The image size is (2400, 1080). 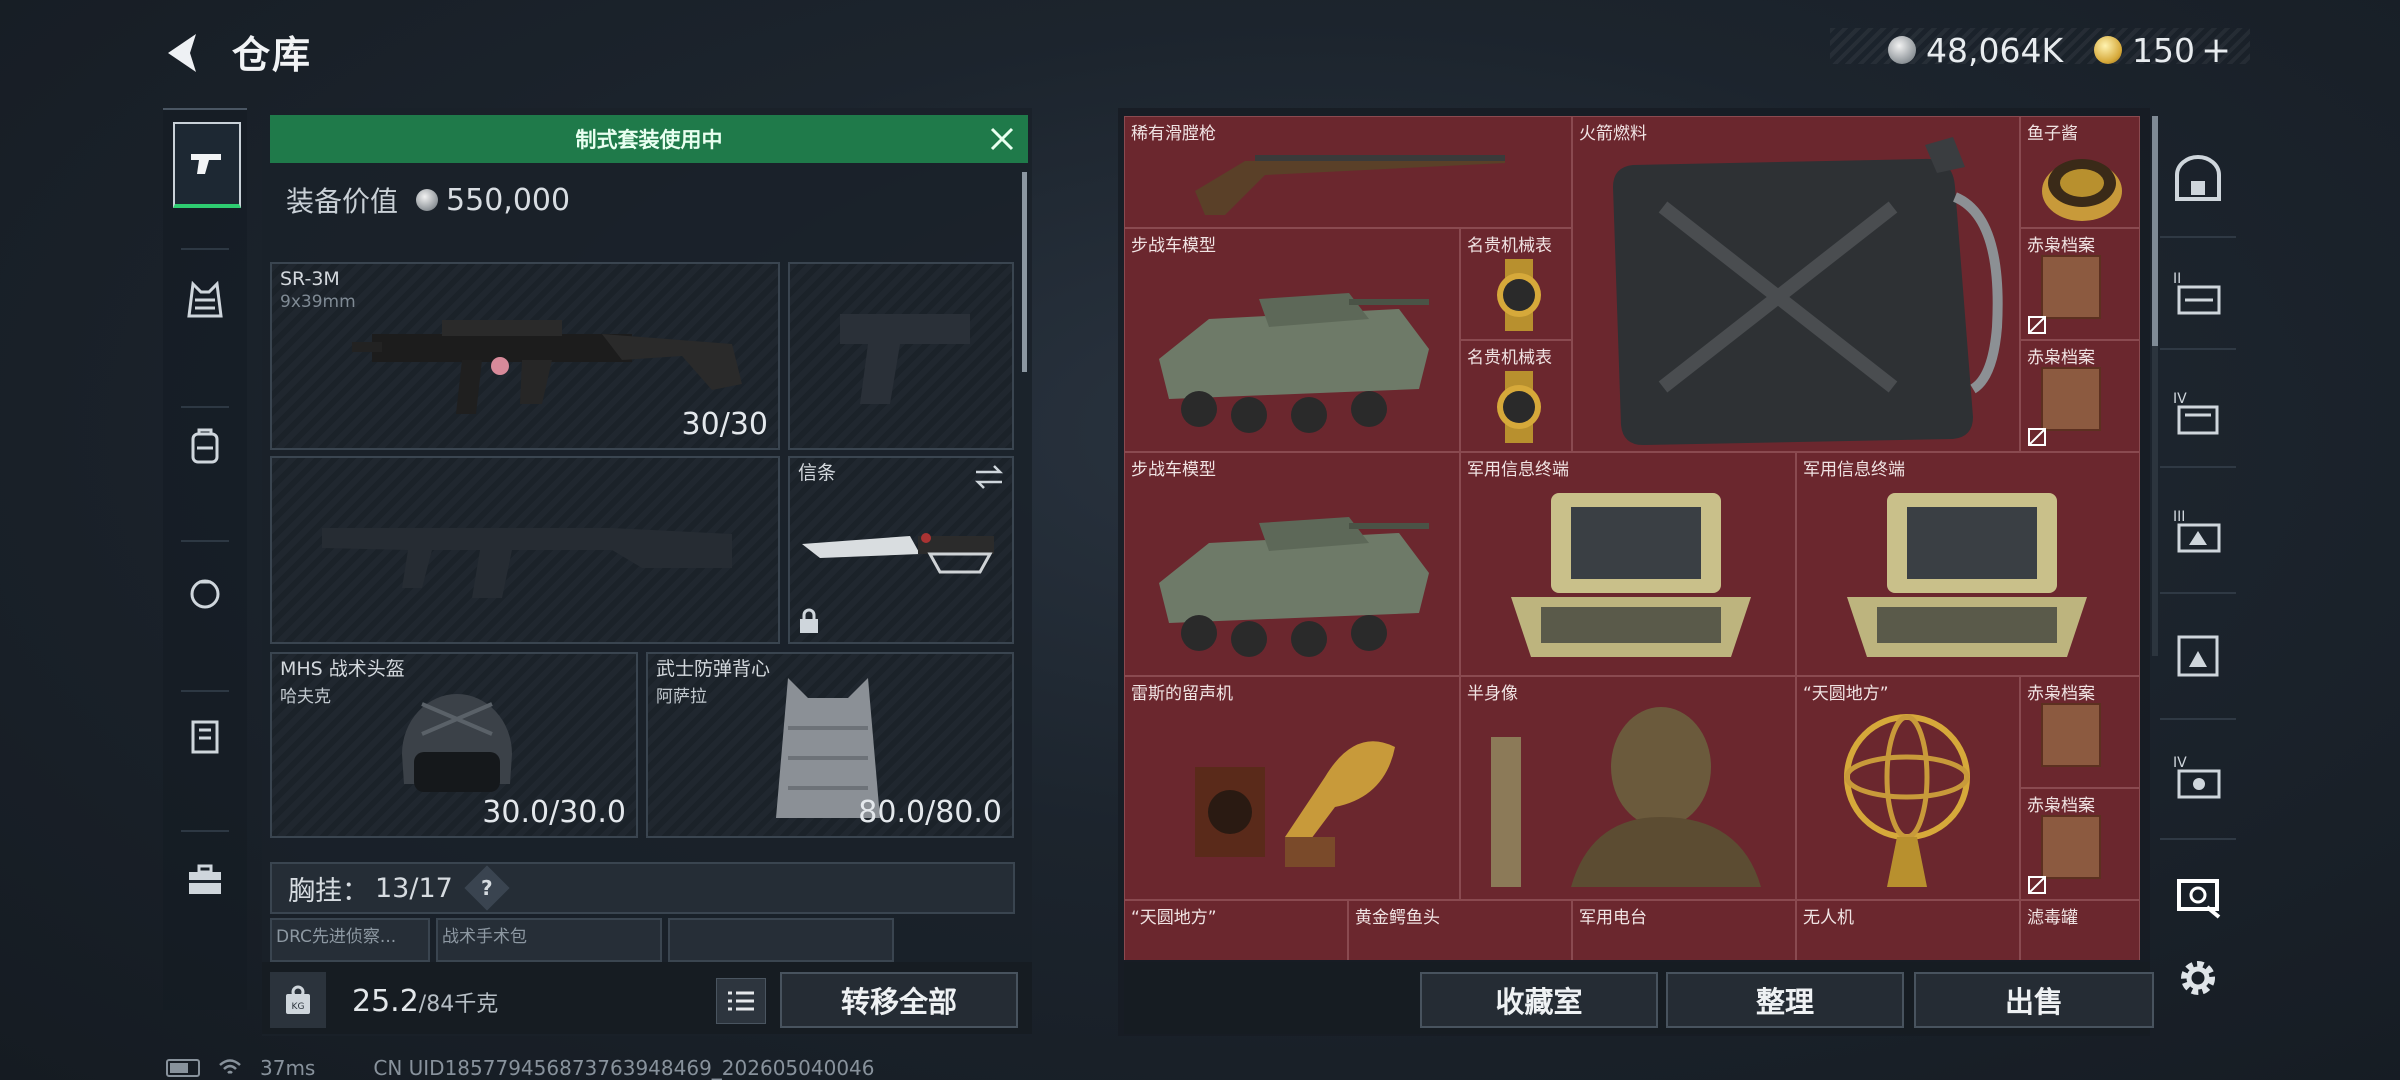 I want to click on stash-tier-3-icon: III, so click(x=2197, y=531).